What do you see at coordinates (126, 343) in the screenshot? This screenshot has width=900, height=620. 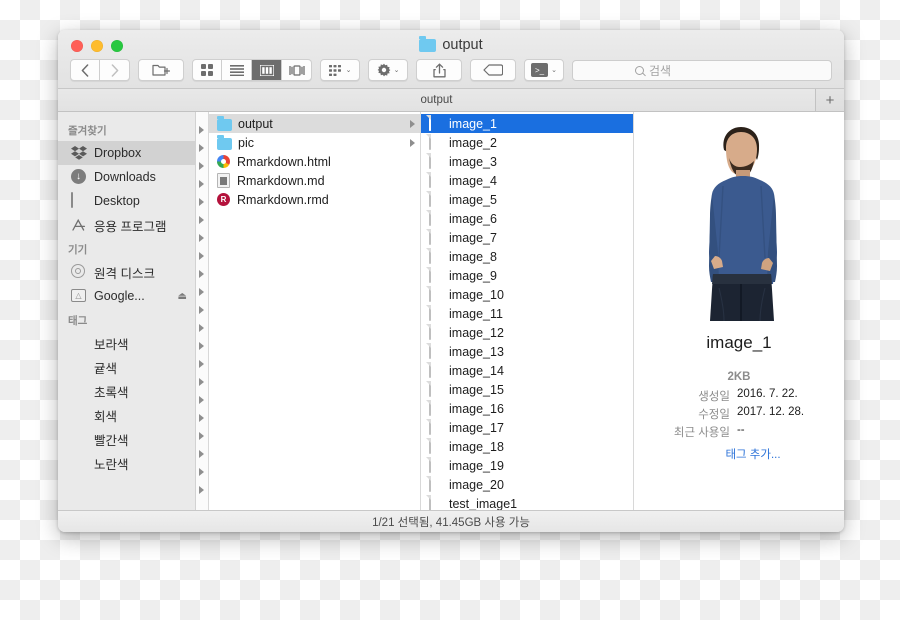 I see `sidebar-item-tag-purple: 보라색` at bounding box center [126, 343].